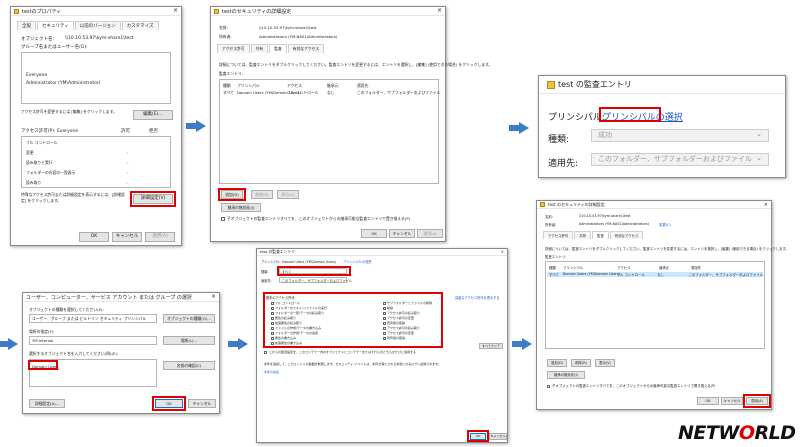 This screenshot has width=800, height=447. What do you see at coordinates (271, 372) in the screenshot?
I see `add-condition-link: 条件の追加` at bounding box center [271, 372].